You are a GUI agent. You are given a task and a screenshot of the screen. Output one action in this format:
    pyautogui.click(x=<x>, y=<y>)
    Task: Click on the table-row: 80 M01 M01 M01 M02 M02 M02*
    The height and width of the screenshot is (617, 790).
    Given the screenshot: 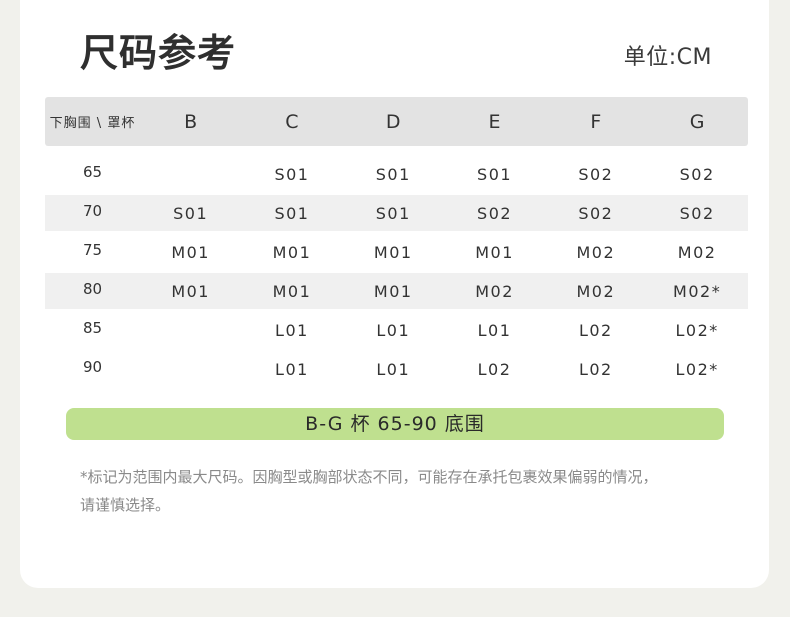 What is the action you would take?
    pyautogui.click(x=396, y=291)
    